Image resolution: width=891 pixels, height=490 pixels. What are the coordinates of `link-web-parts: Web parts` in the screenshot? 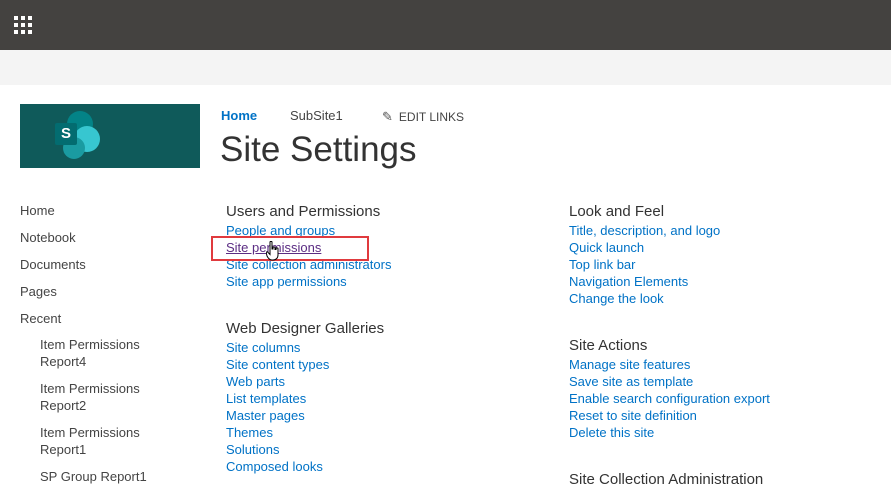 It's located at (305, 381).